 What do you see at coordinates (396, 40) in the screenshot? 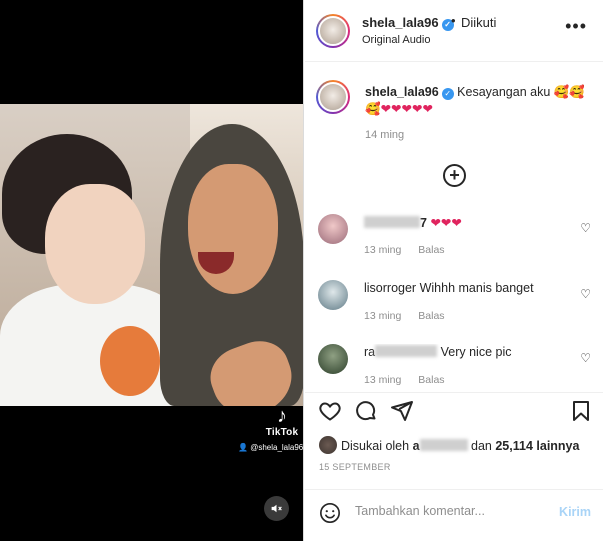
I see `audio-link: Original Audio` at bounding box center [396, 40].